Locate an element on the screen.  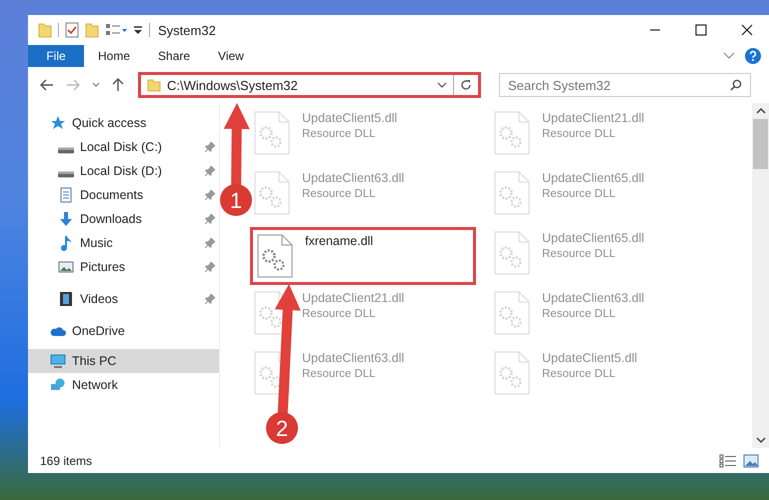
sidebar-item: This PC is located at coordinates (123, 361).